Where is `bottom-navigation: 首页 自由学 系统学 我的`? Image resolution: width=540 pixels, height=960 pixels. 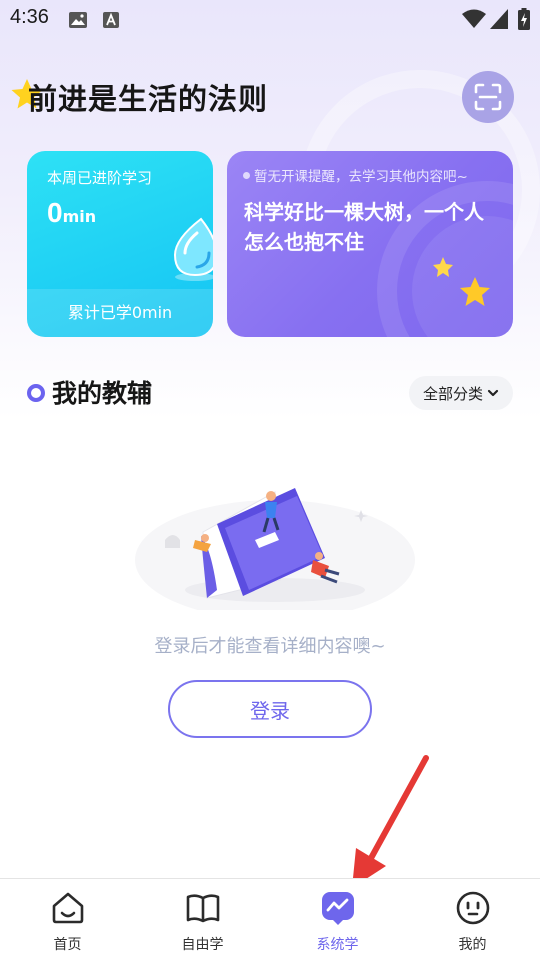 bottom-navigation: 首页 自由学 系统学 我的 is located at coordinates (270, 919).